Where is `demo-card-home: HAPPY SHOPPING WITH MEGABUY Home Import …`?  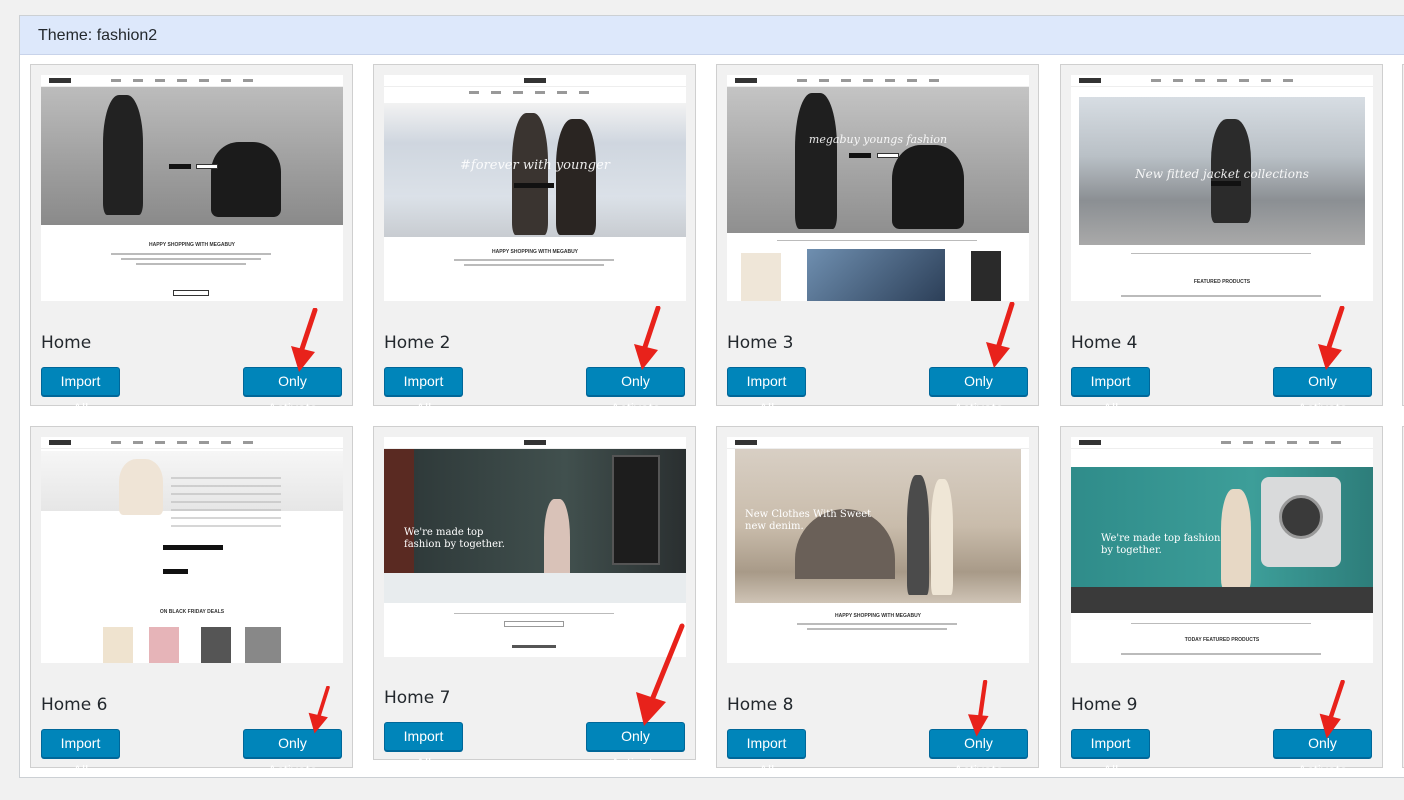 demo-card-home: HAPPY SHOPPING WITH MEGABUY Home Import … is located at coordinates (191, 240).